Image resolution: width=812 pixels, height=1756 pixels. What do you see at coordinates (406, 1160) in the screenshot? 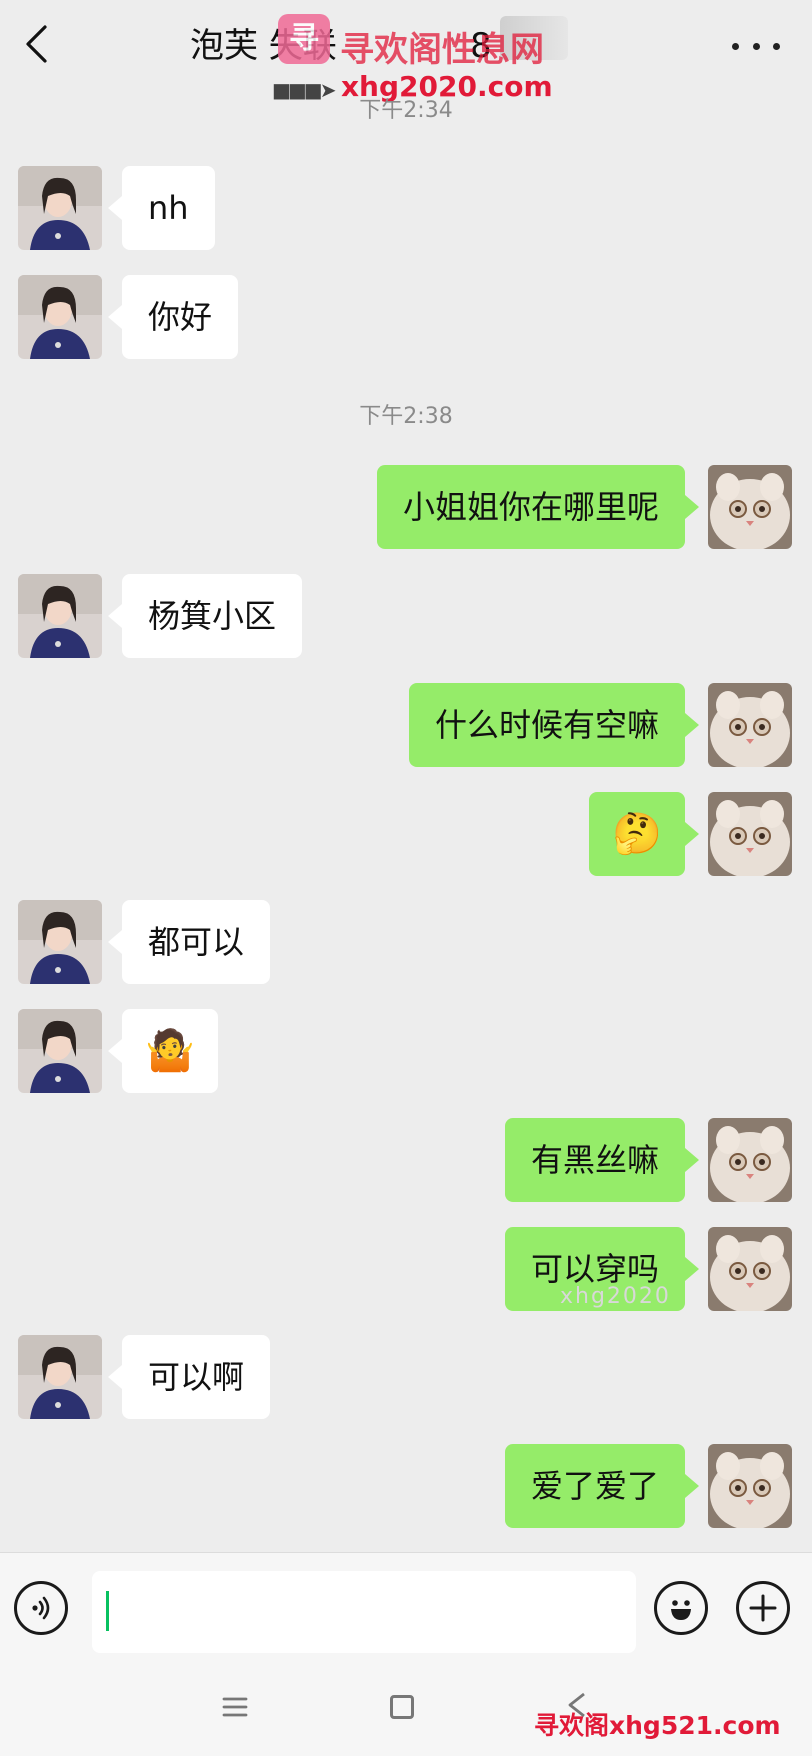
I see `message-row: 有黑丝嘛` at bounding box center [406, 1160].